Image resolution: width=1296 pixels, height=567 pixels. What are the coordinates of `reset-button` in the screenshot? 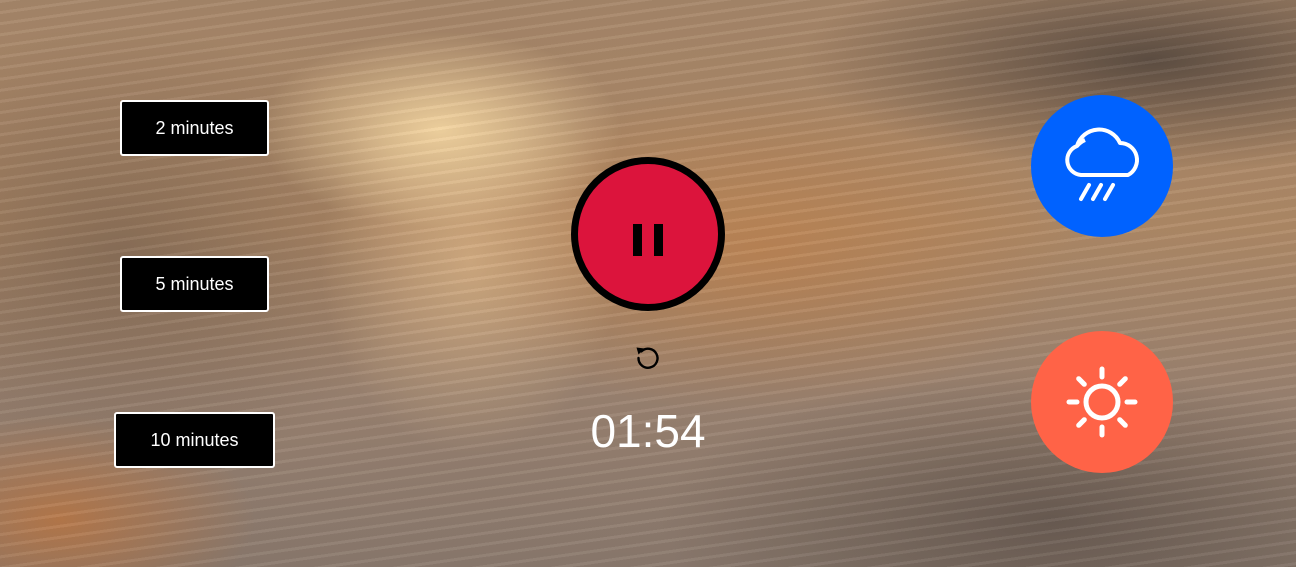 It's located at (648, 358).